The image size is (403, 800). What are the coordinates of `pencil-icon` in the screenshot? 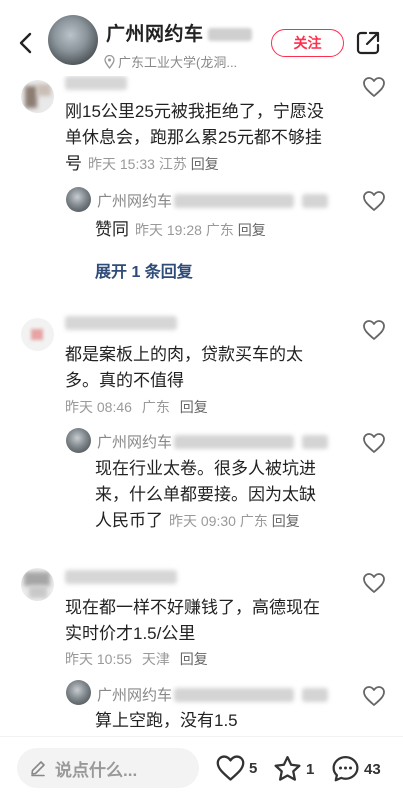 It's located at (38, 769).